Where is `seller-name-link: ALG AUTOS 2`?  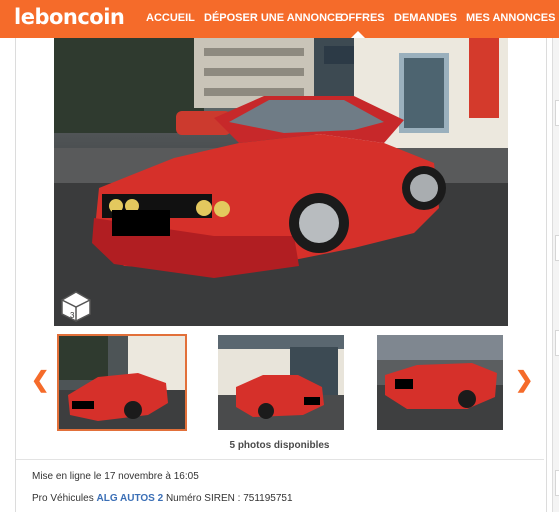
seller-name-link: ALG AUTOS 2 is located at coordinates (129, 498).